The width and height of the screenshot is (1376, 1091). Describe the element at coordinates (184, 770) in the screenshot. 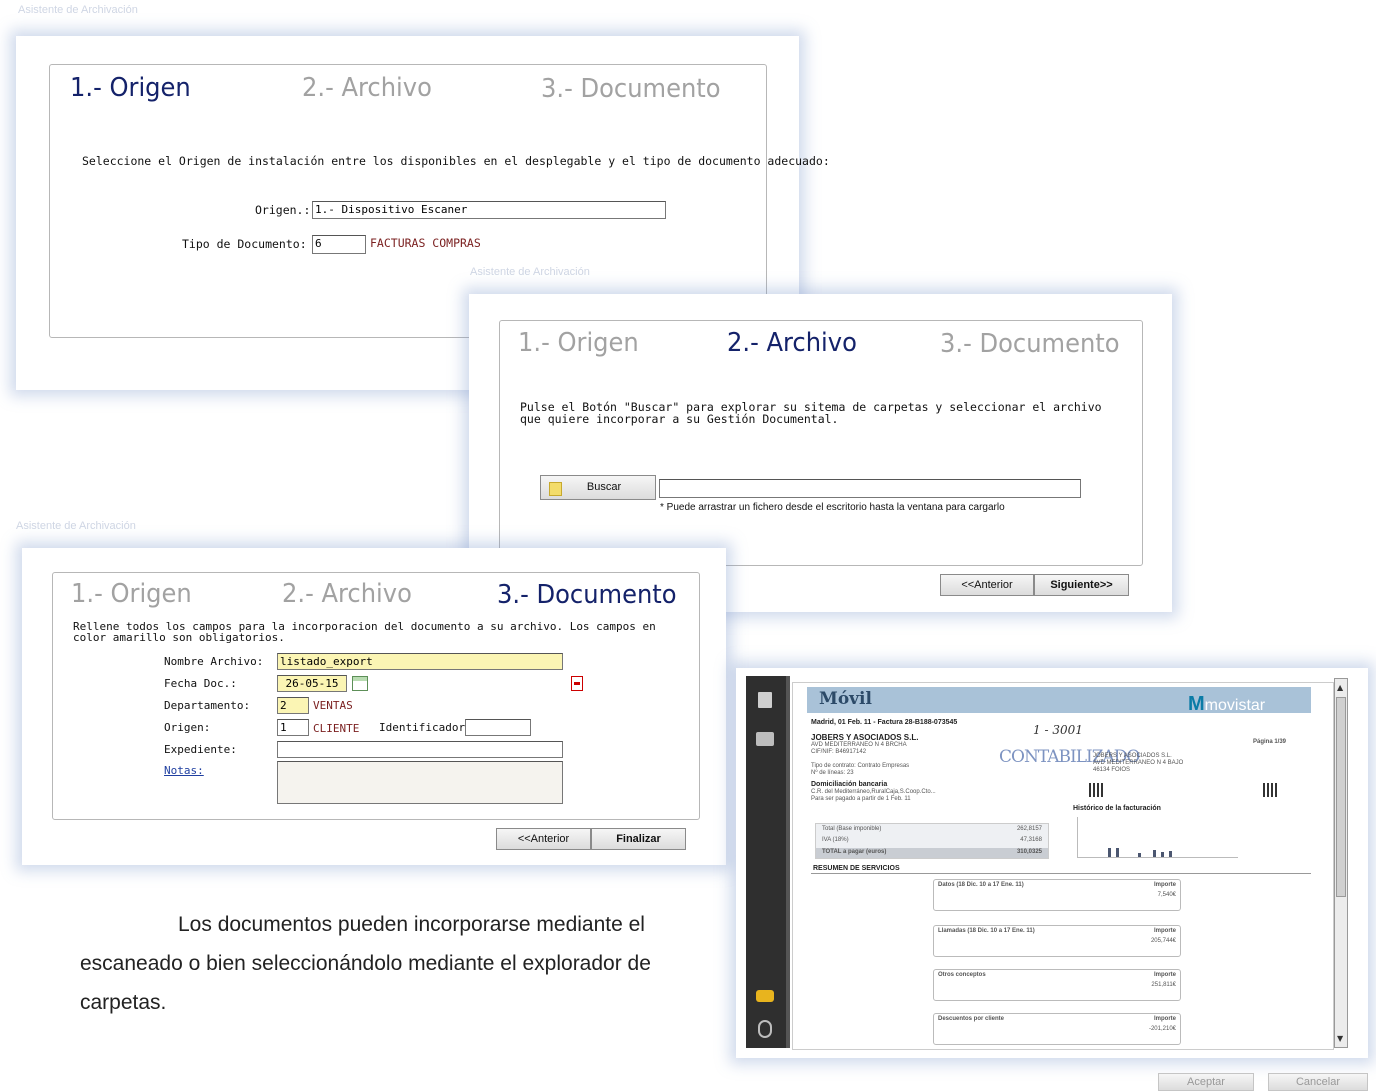

I see `notas-link: Notas:` at that location.